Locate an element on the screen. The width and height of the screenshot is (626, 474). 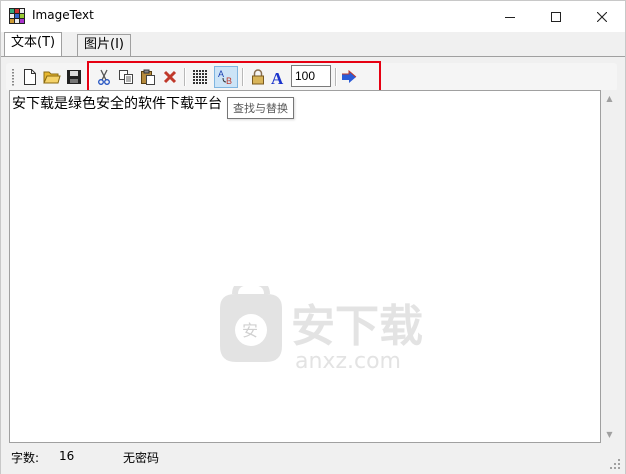
window-title: ImageText is located at coordinates (63, 15).